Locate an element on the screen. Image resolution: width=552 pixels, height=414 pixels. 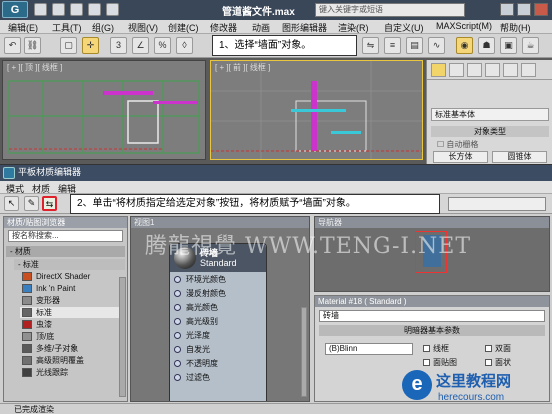
hierarchy-tab-icon is located at coordinates (474, 70).